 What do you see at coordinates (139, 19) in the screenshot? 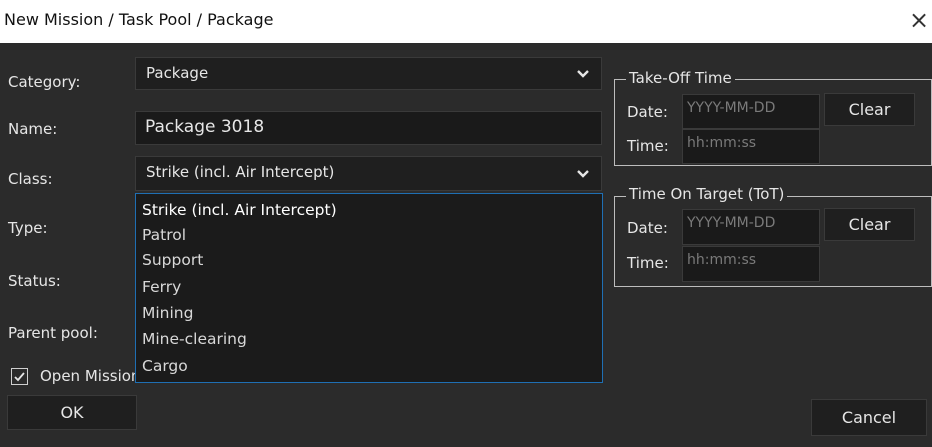
I see `window-title: New Mission / Task Pool / Package` at bounding box center [139, 19].